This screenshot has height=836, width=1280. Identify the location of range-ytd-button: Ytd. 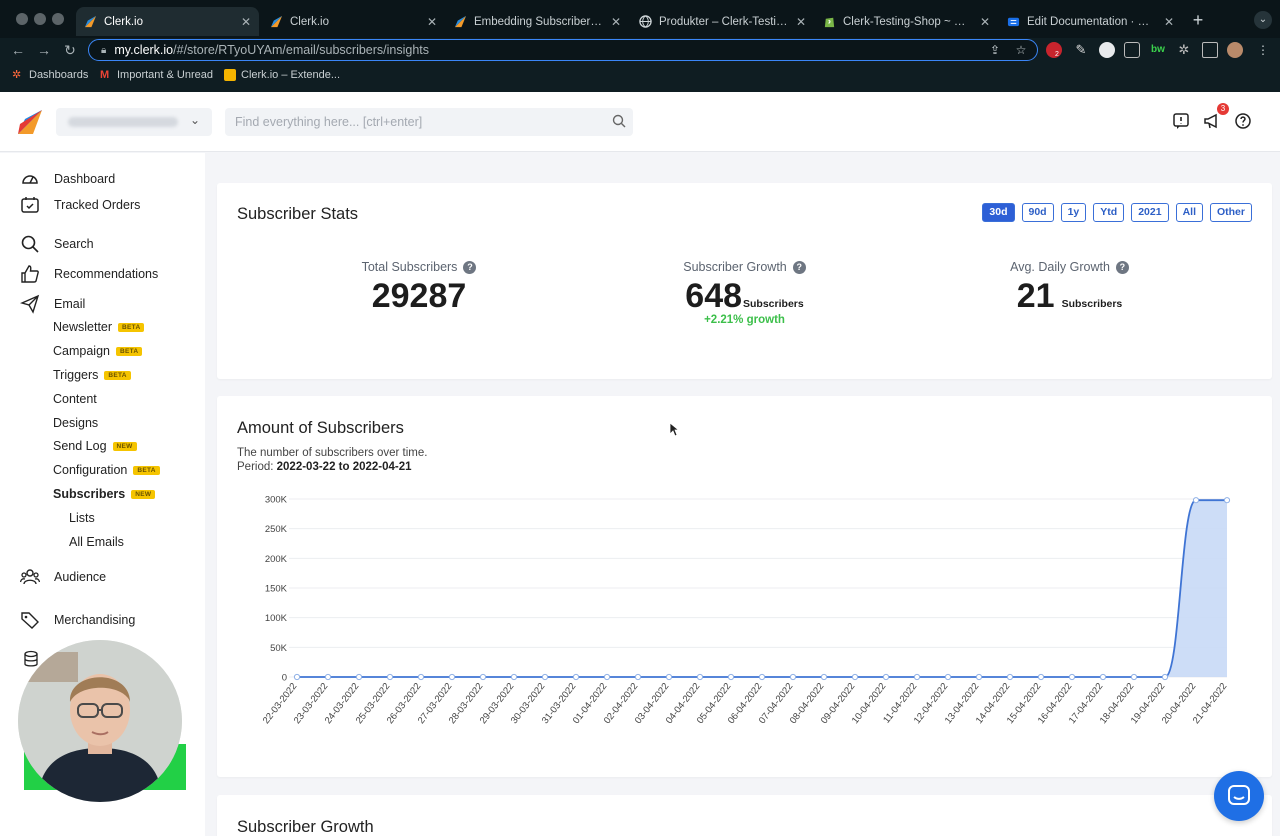
(1109, 212).